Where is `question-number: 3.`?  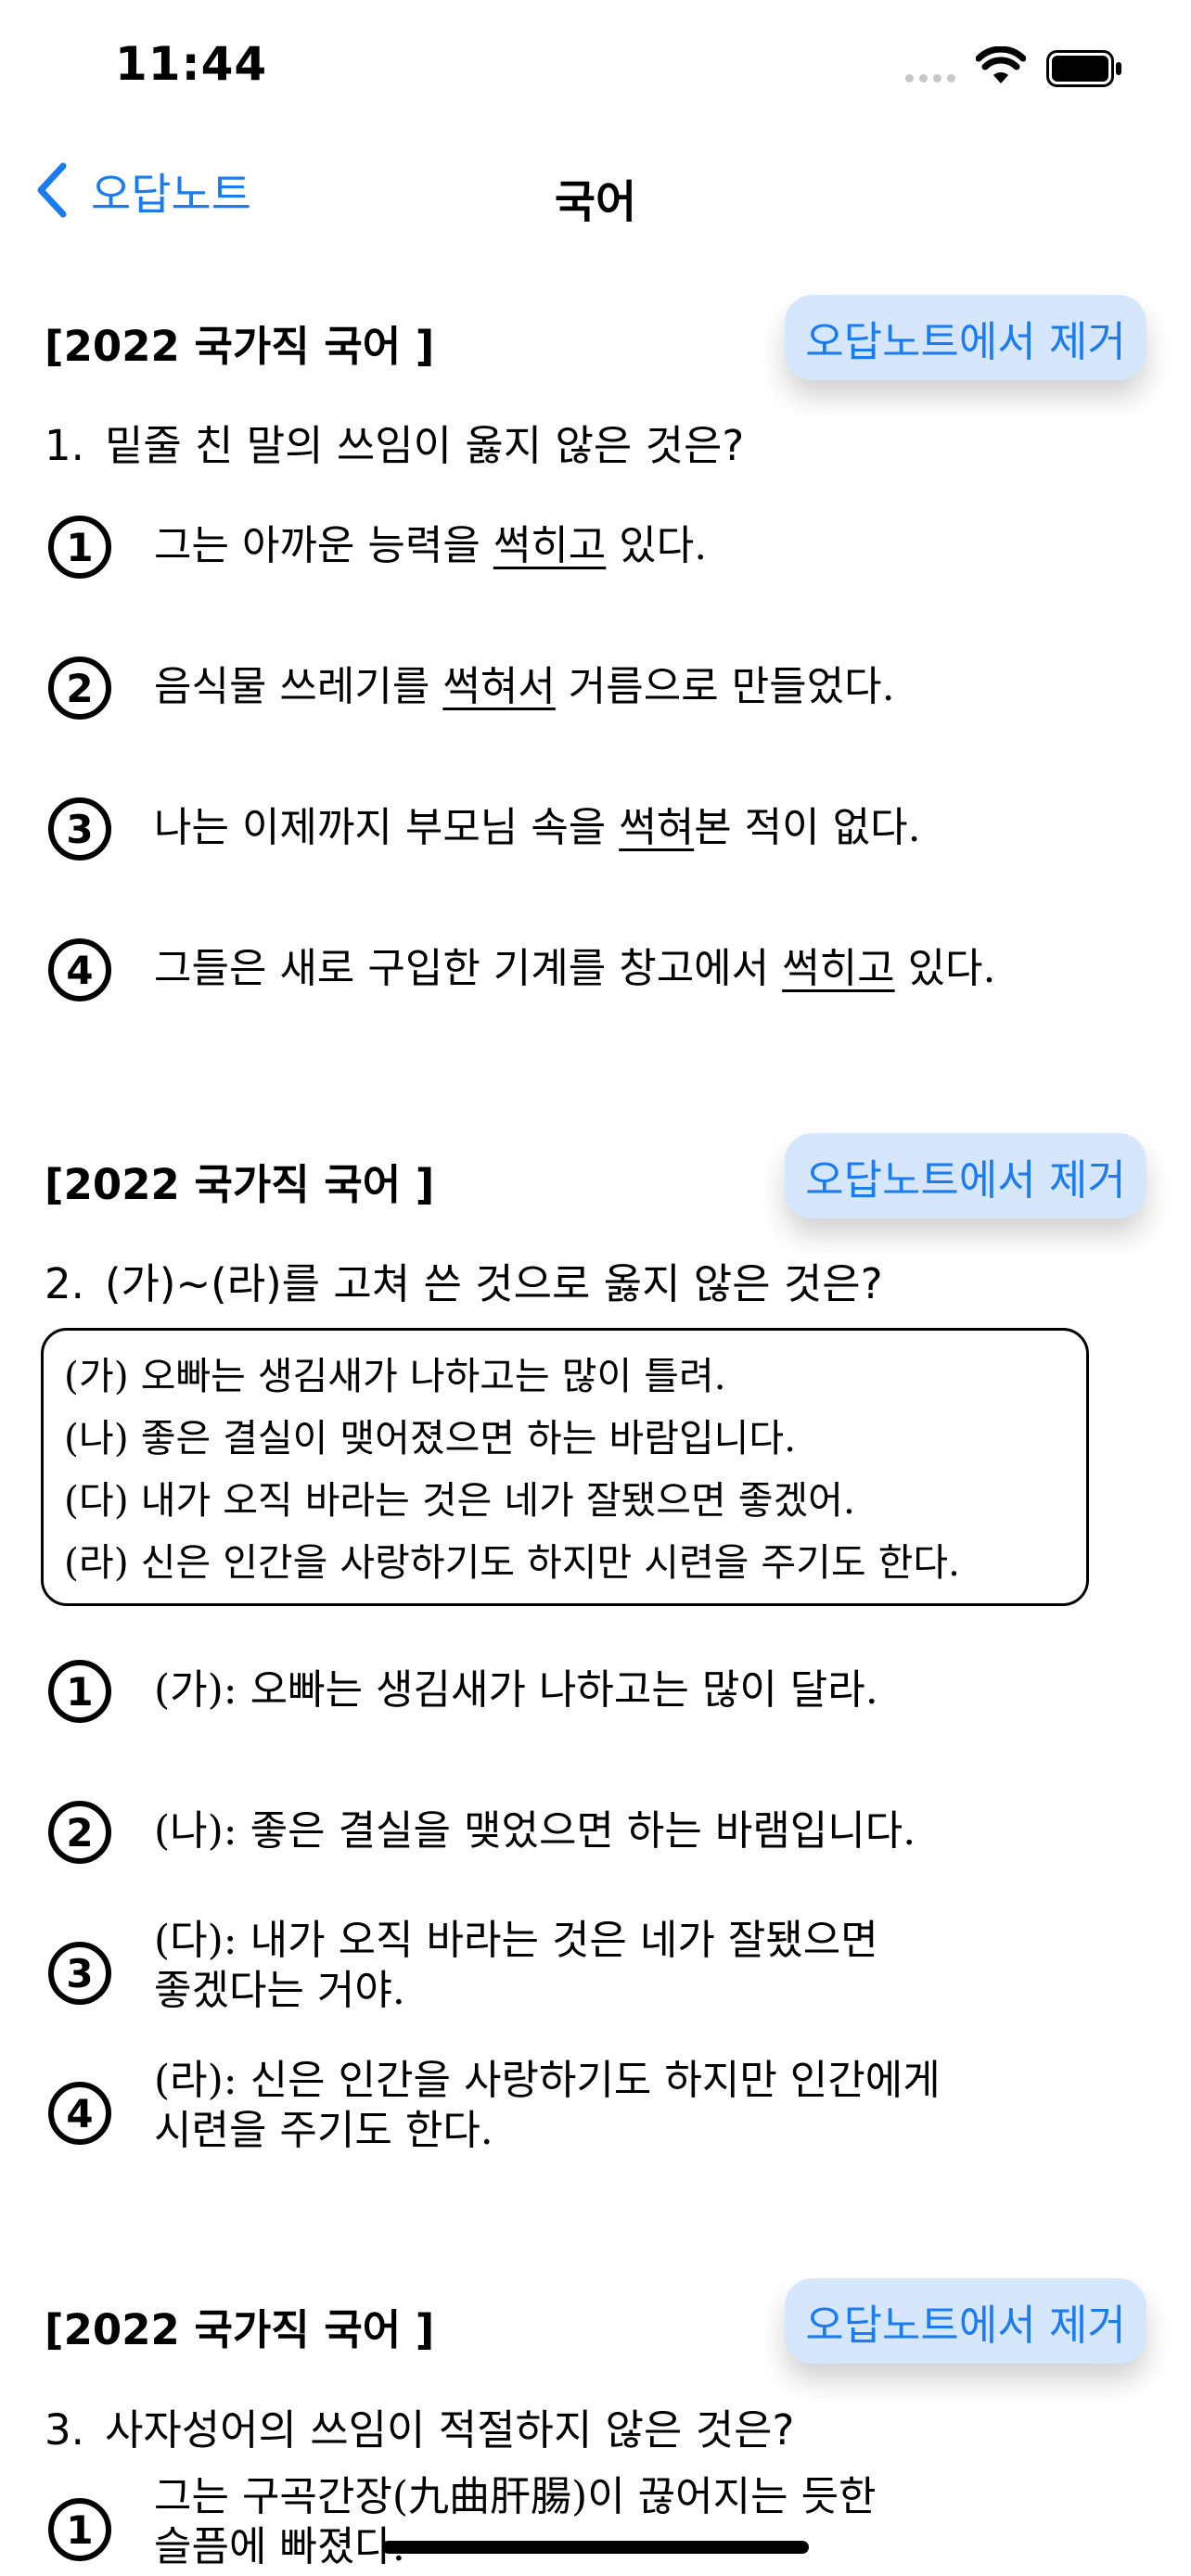
question-number: 3. is located at coordinates (64, 2430).